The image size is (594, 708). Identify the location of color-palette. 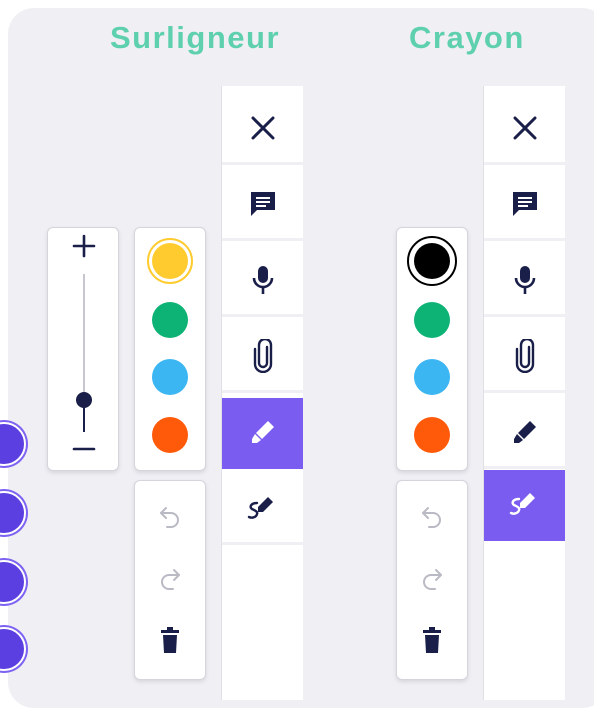
(170, 349).